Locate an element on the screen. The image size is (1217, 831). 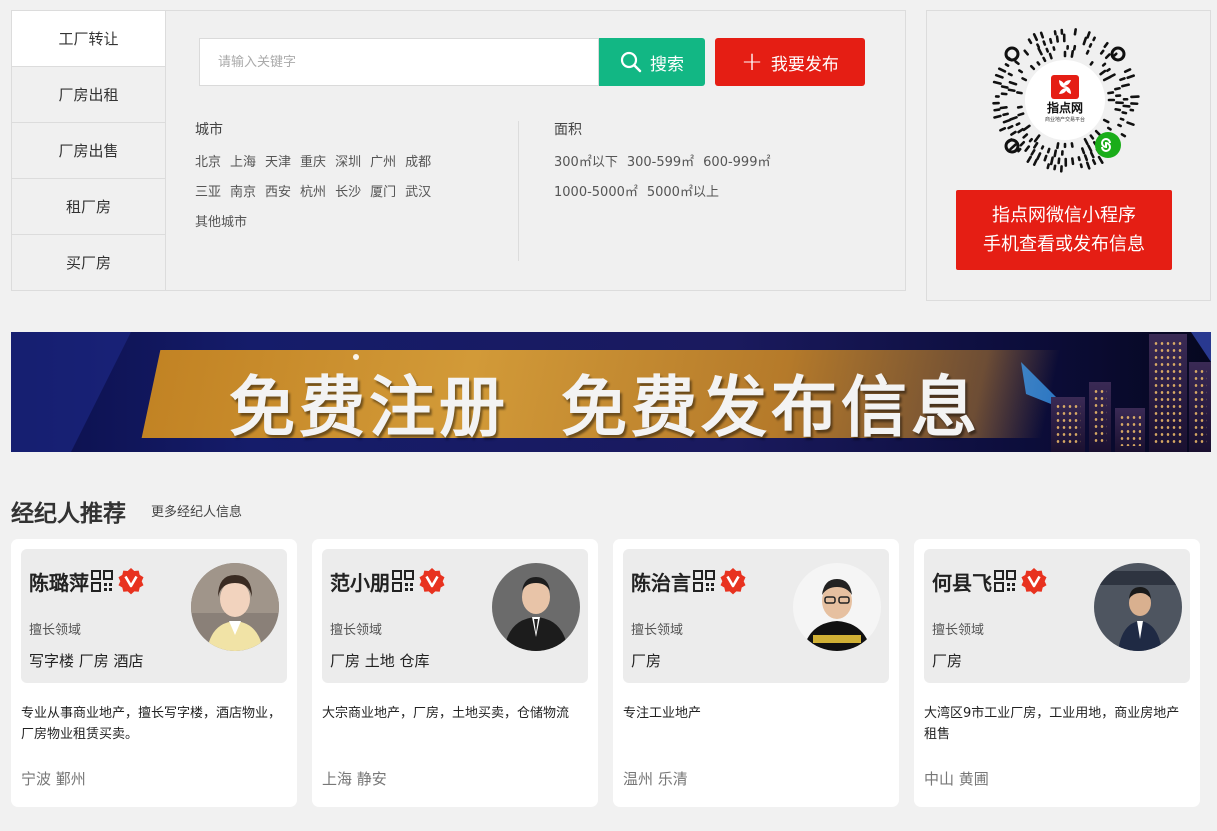
city-link: 厦门 is located at coordinates (383, 192).